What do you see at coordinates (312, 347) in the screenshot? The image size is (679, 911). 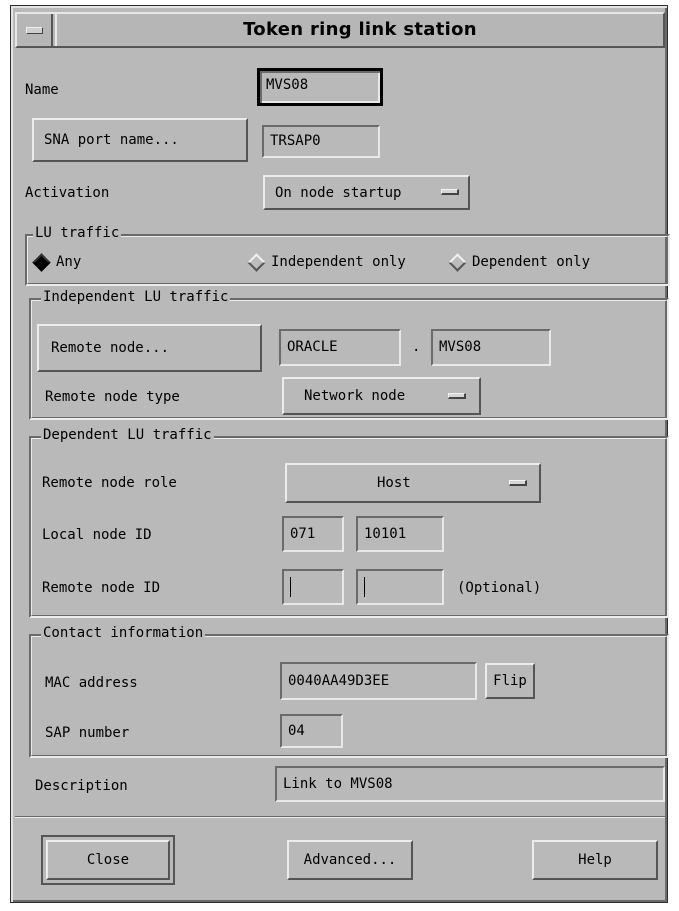 I see `remote-node-network-value: ORACLE` at bounding box center [312, 347].